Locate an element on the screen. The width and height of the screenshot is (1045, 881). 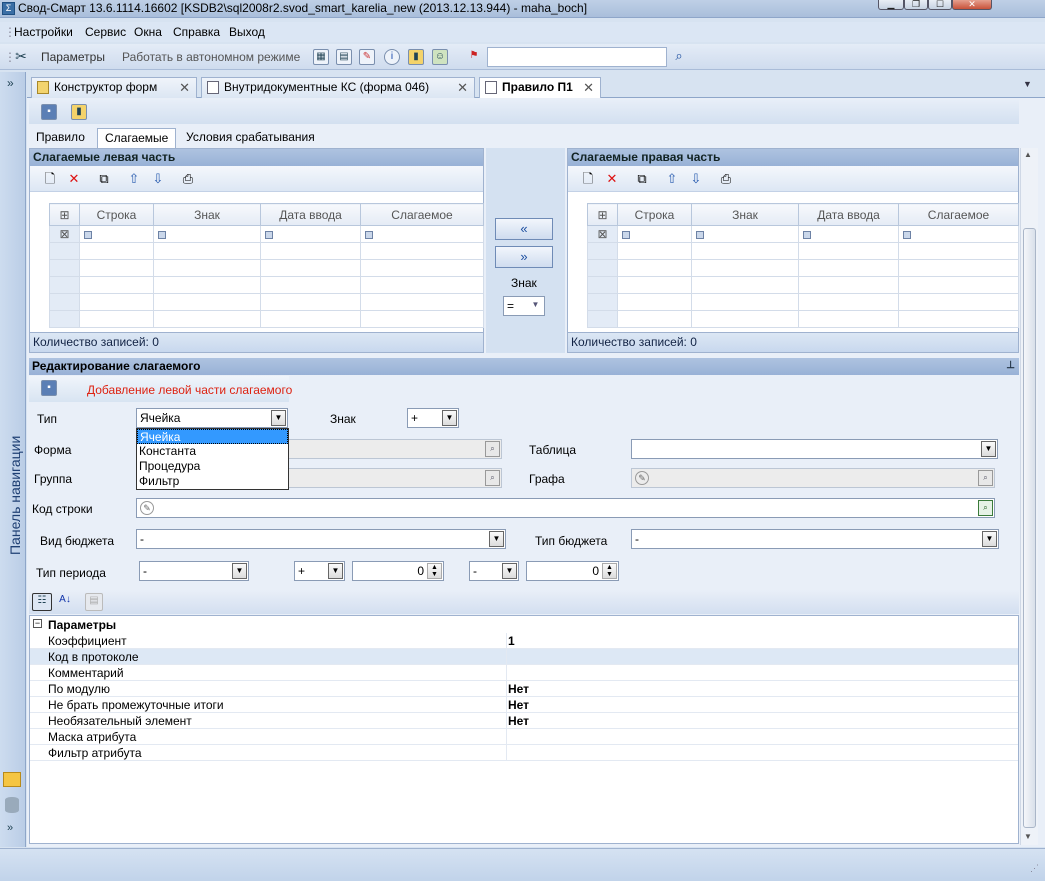
filter-row: ⊠ is located at coordinates (266, 234).